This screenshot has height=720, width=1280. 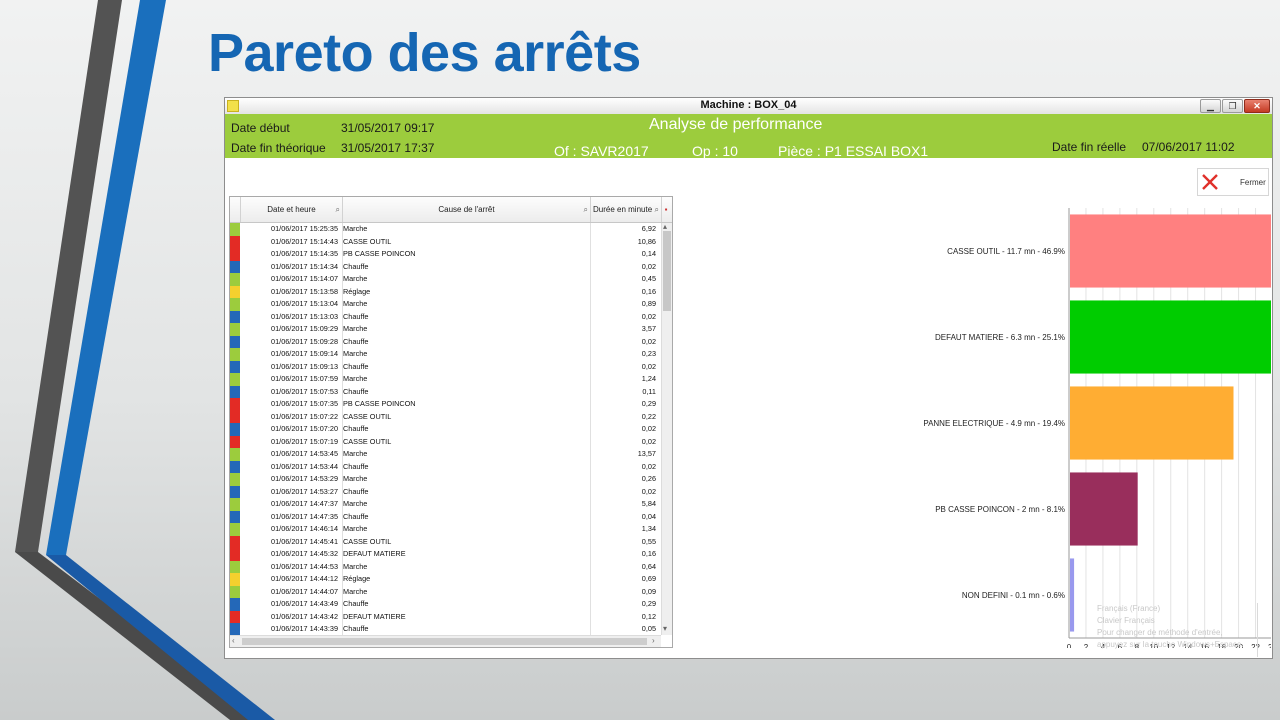 I want to click on fermer-button: Fermer, so click(x=1233, y=182).